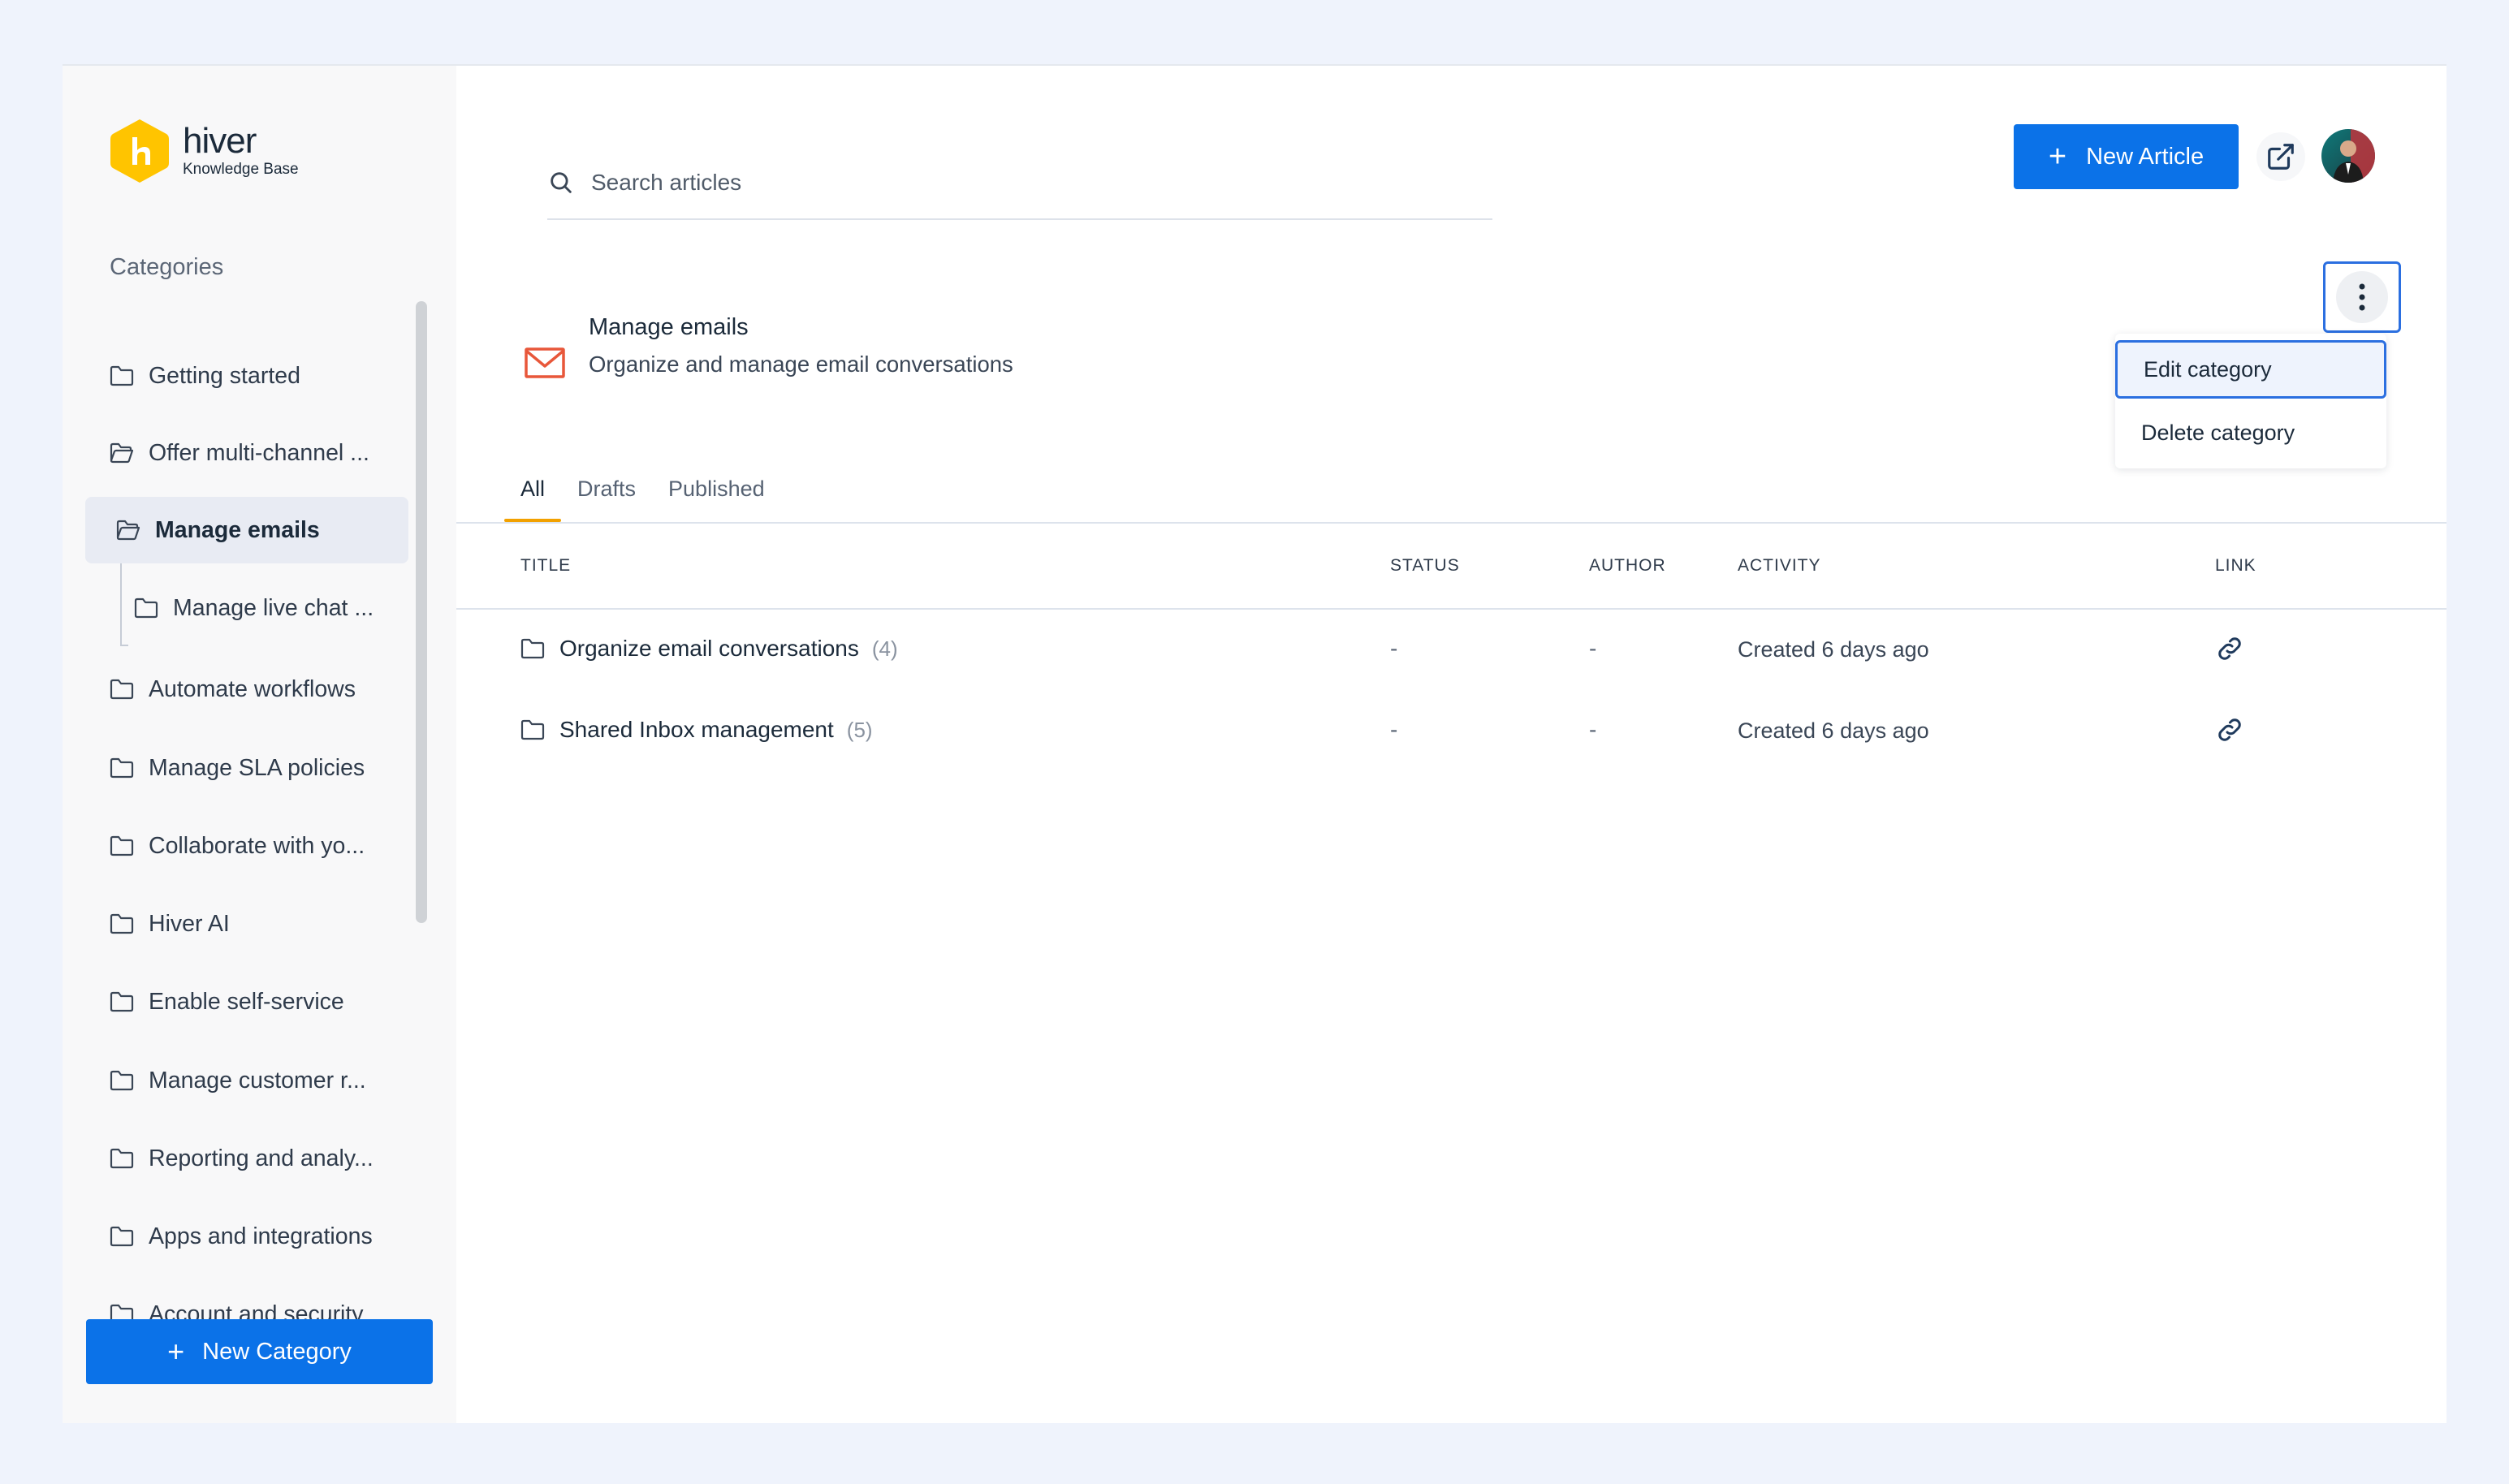 The width and height of the screenshot is (2509, 1484). I want to click on new-category-label: New Category, so click(277, 1351).